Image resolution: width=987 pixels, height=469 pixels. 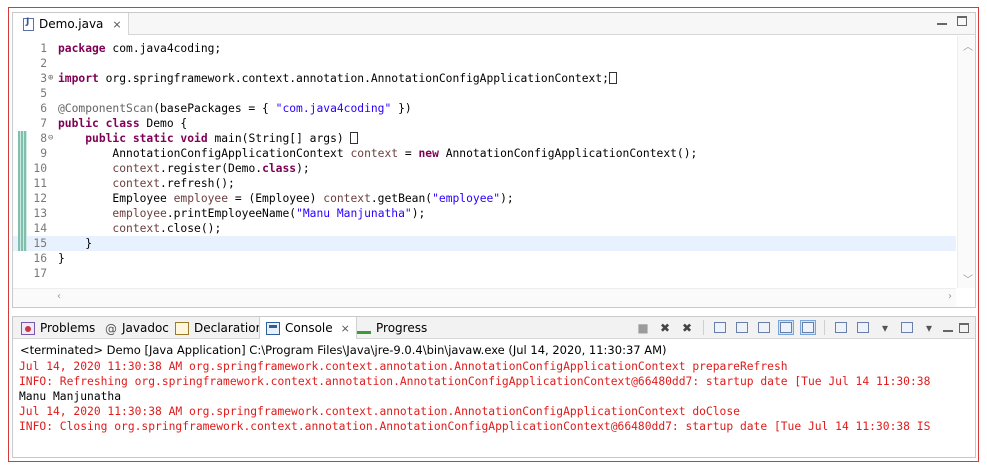 I want to click on code-line: 5, so click(x=484, y=93).